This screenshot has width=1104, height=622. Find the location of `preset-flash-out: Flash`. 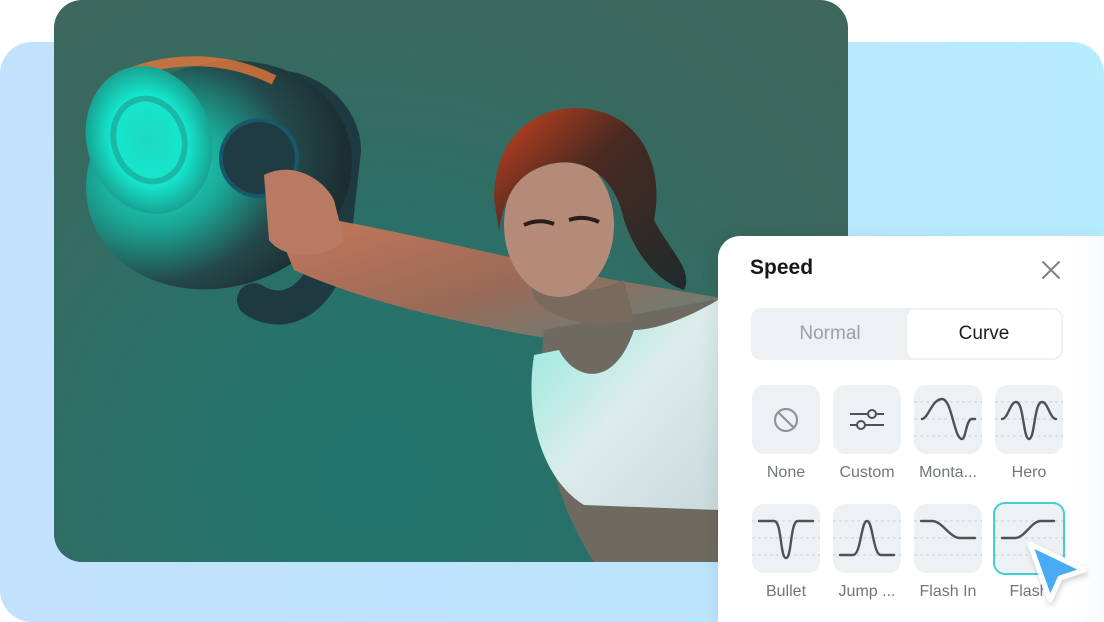

preset-flash-out: Flash is located at coordinates (1029, 551).